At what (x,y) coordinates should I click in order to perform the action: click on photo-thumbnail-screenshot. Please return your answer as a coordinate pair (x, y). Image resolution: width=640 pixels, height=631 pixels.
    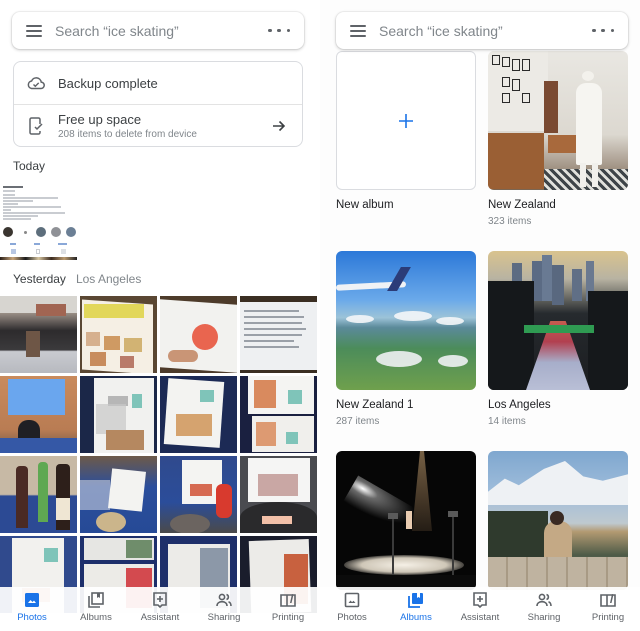
    Looking at the image, I should click on (38, 221).